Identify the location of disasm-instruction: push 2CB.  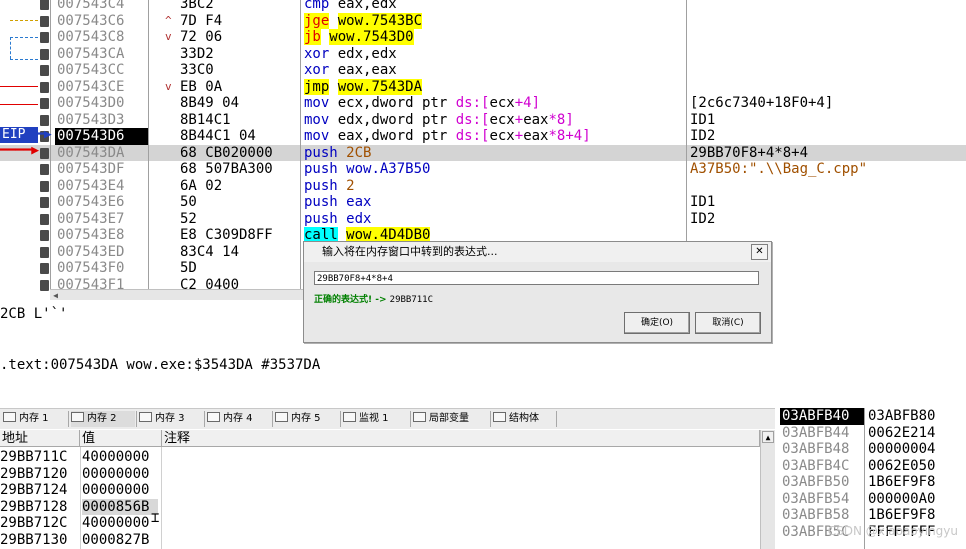
(337, 153).